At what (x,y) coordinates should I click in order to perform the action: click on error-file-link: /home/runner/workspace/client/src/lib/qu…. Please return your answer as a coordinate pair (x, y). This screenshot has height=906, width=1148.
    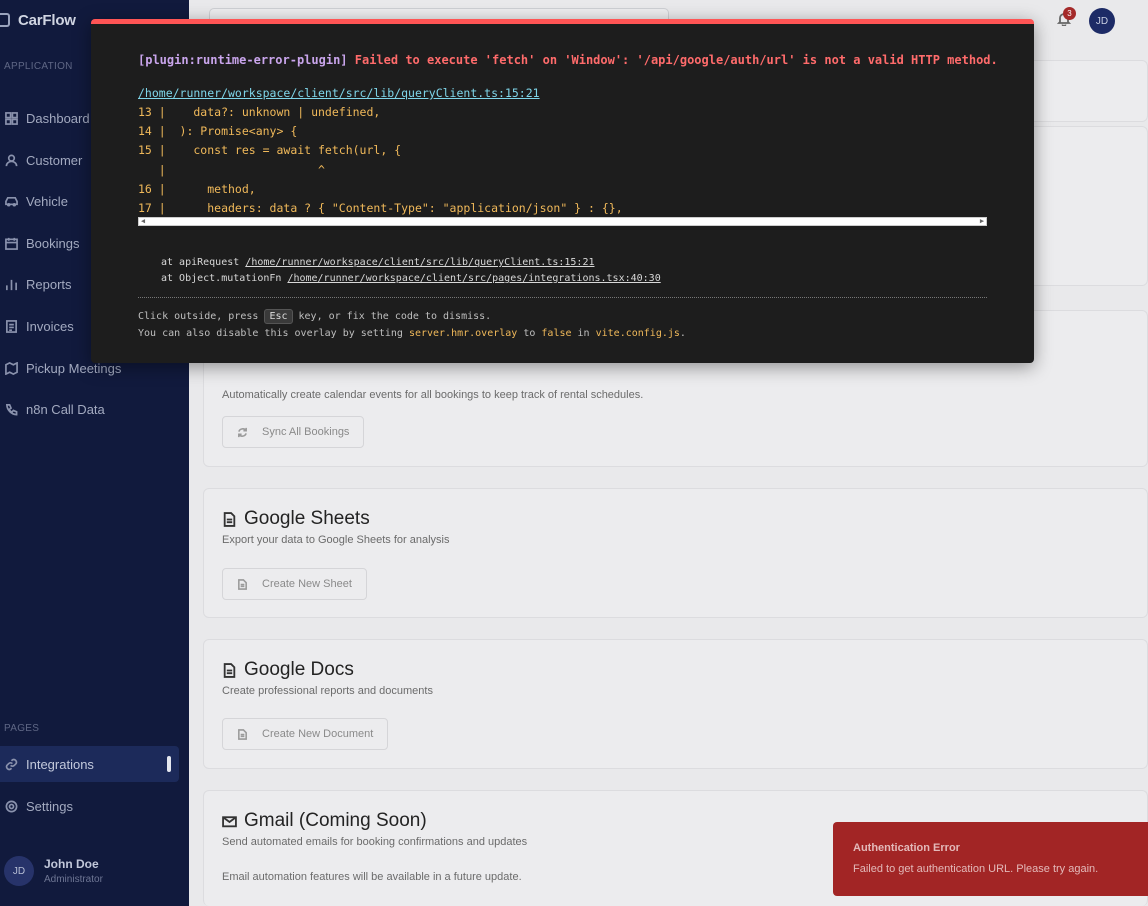
    Looking at the image, I should click on (339, 93).